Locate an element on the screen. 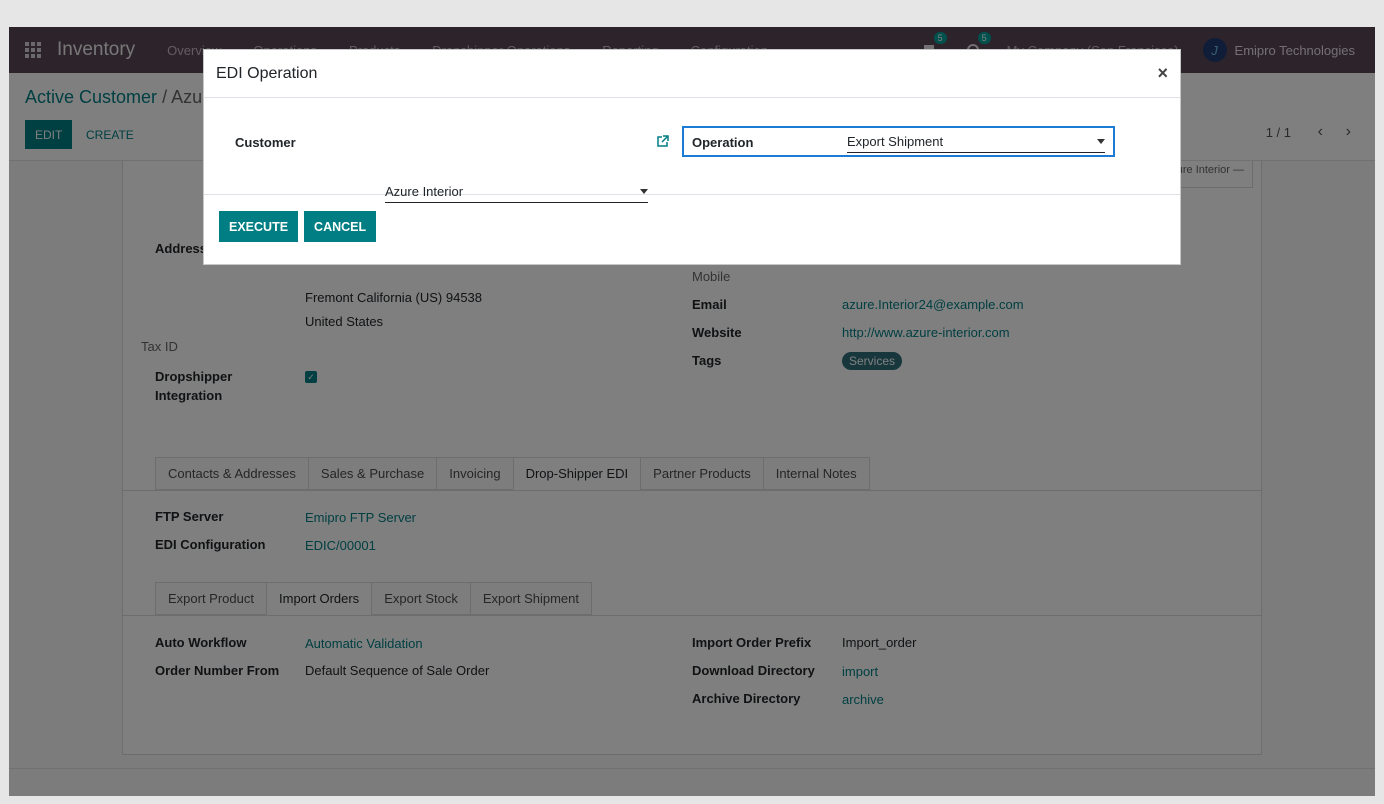 Image resolution: width=1384 pixels, height=804 pixels. operation-value: Export Shipment is located at coordinates (895, 141).